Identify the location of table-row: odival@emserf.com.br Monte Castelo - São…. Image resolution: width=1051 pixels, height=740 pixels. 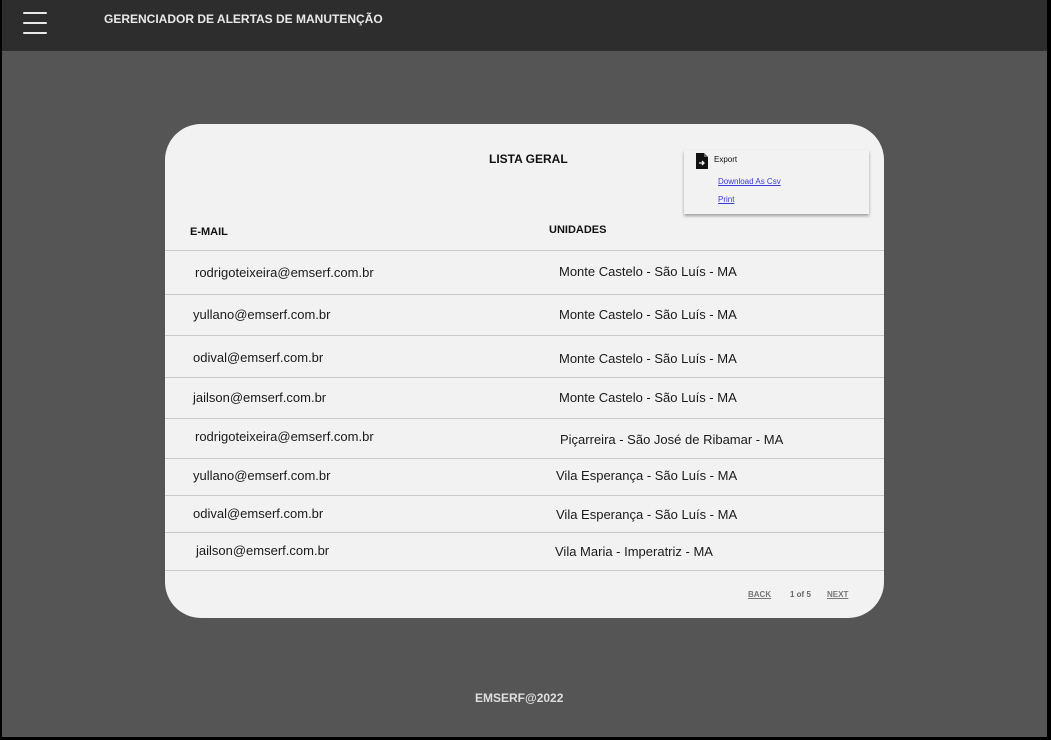
(524, 356).